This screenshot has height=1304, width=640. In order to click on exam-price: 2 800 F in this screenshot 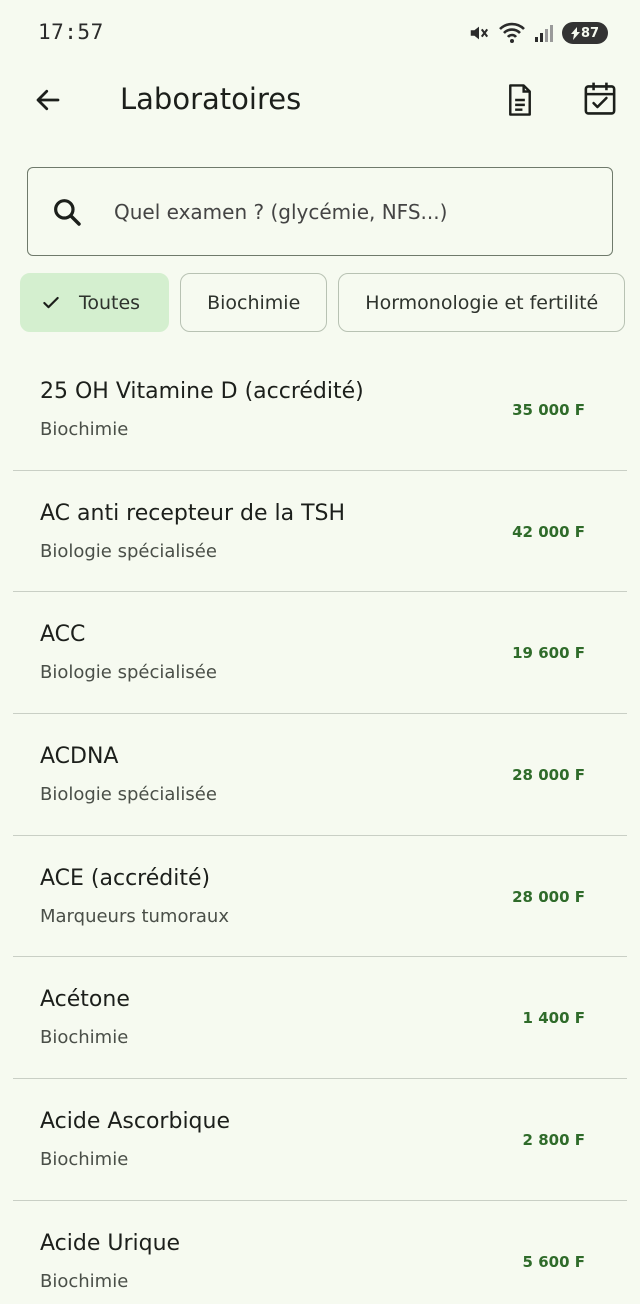, I will do `click(553, 1140)`.